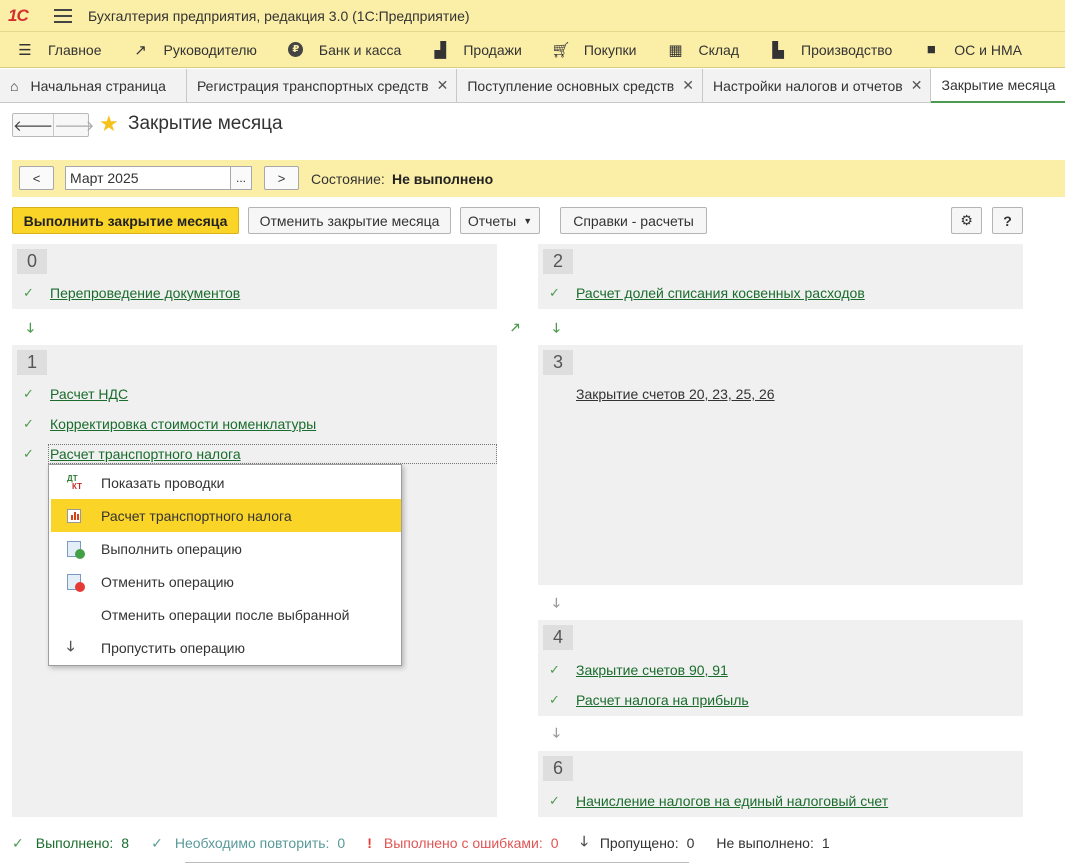  I want to click on section-bank: ₽ Банк и касса, so click(343, 50).